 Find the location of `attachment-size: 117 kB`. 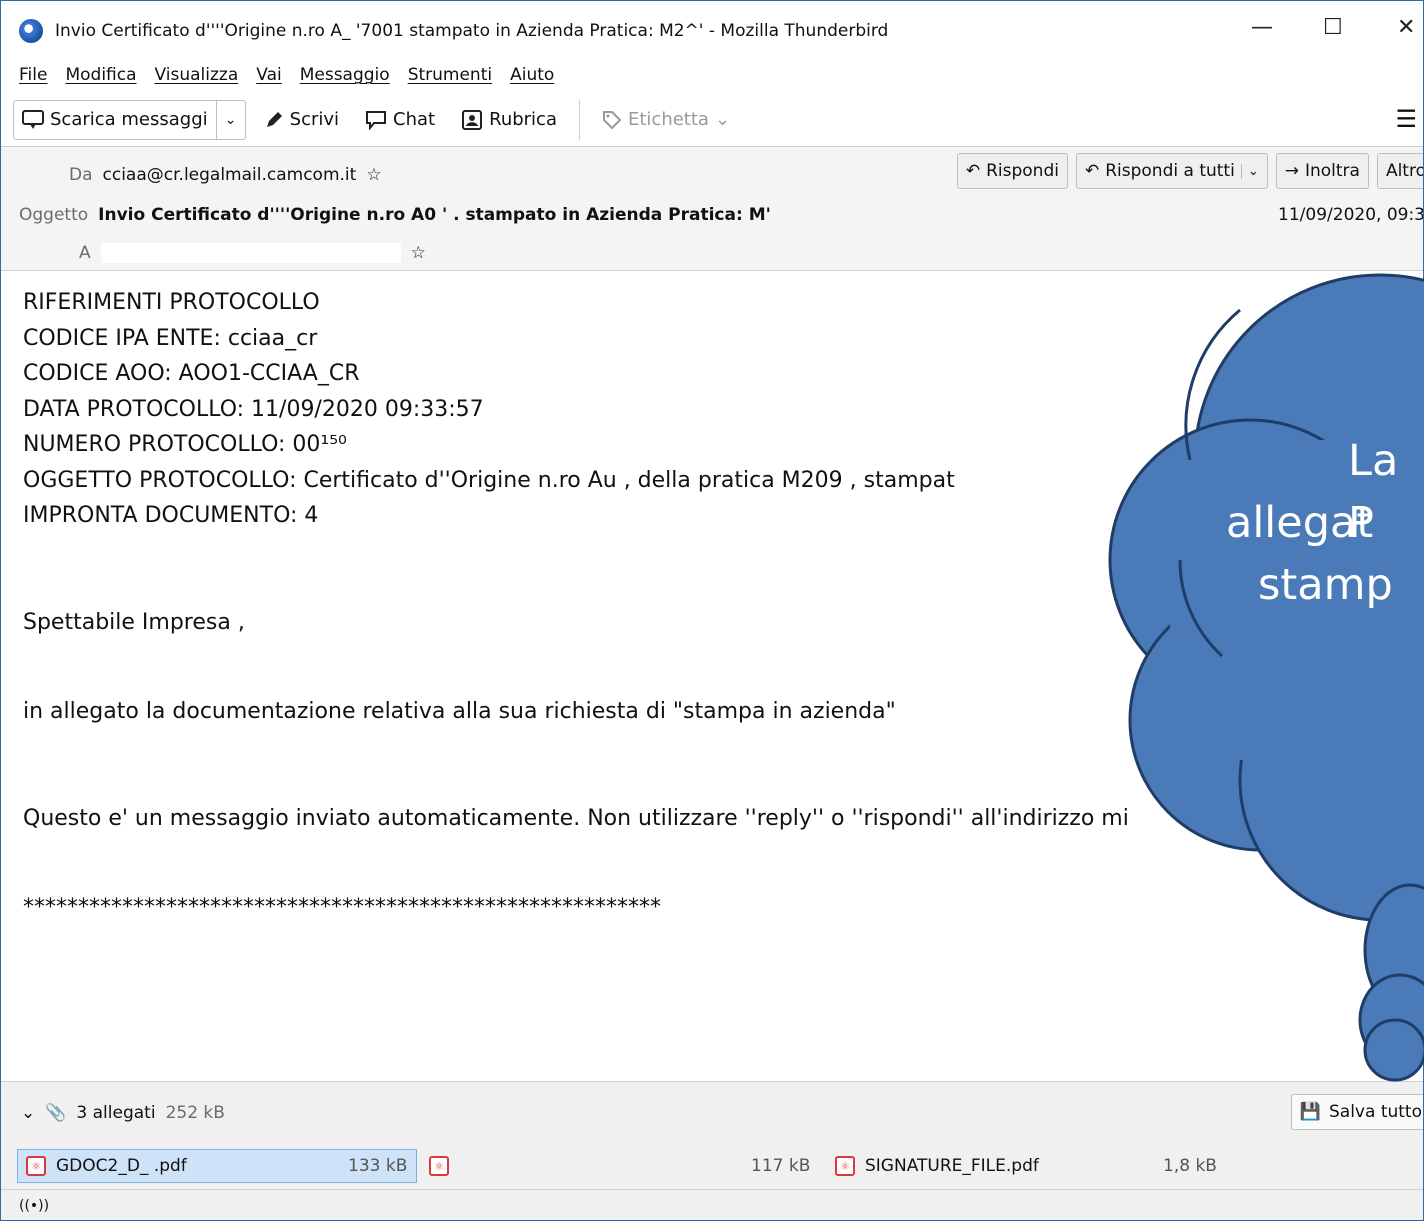

attachment-size: 117 kB is located at coordinates (781, 1166).